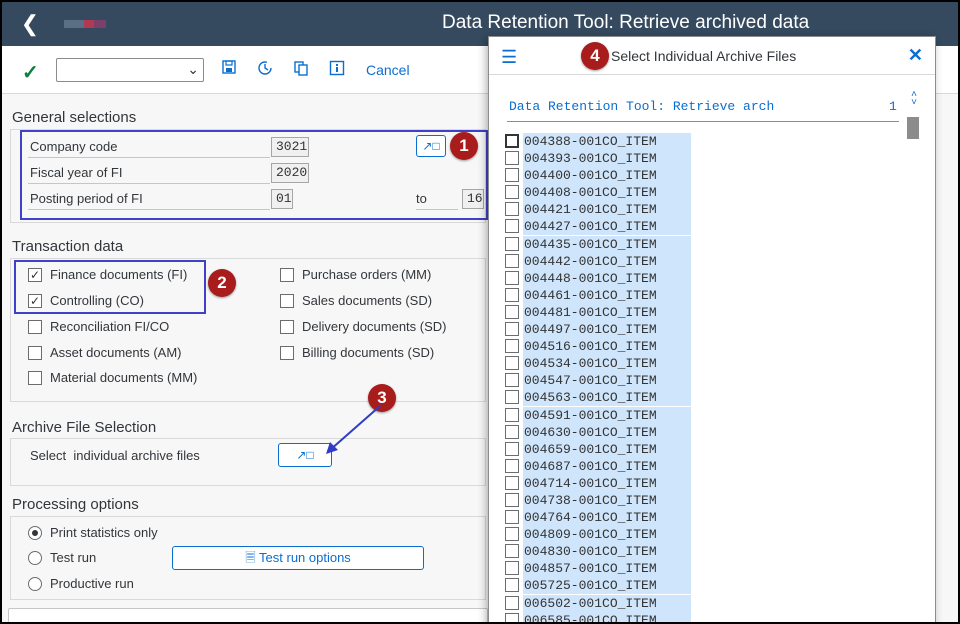  What do you see at coordinates (287, 275) in the screenshot?
I see `purchase-orders-checkbox` at bounding box center [287, 275].